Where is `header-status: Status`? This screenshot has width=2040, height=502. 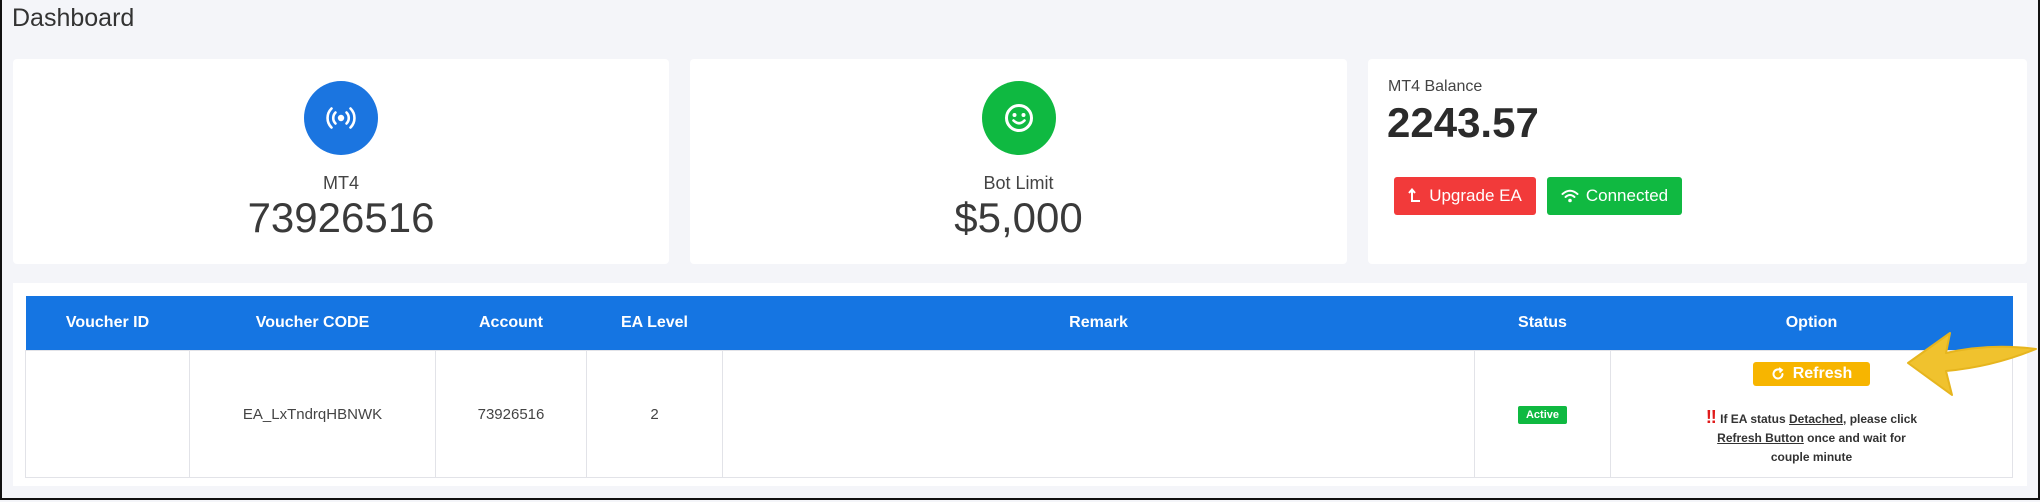 header-status: Status is located at coordinates (1542, 323).